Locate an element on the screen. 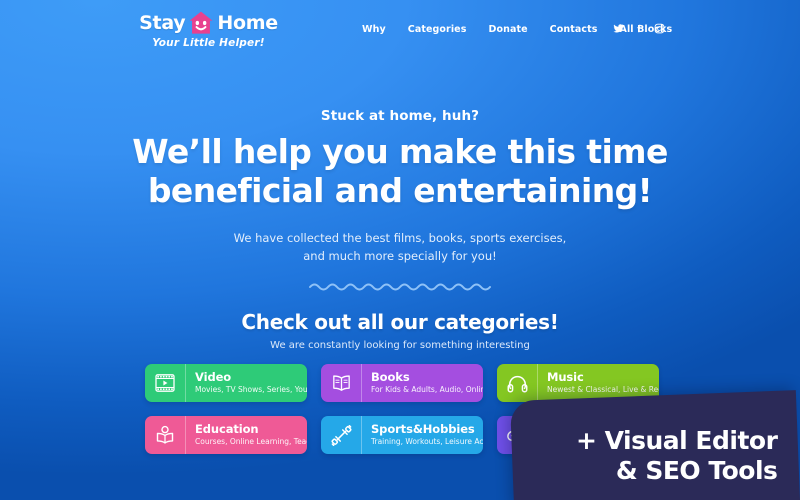  logo-row: Stay Home is located at coordinates (208, 23).